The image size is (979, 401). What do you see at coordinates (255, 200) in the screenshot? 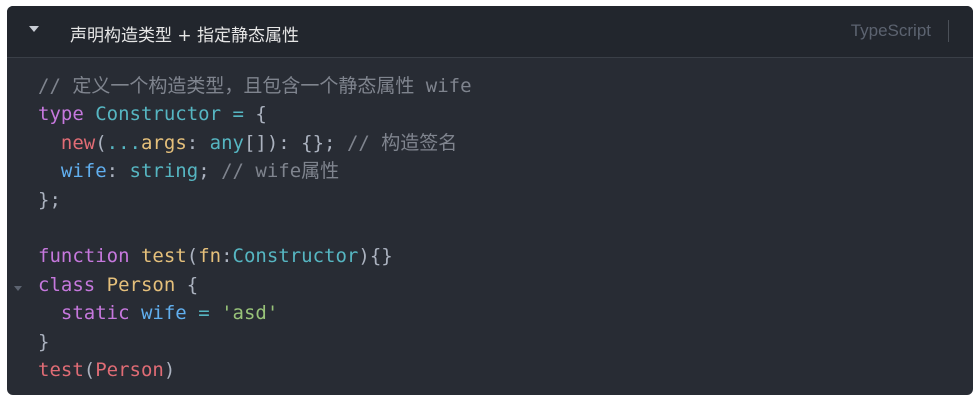
I see `code-line: };` at bounding box center [255, 200].